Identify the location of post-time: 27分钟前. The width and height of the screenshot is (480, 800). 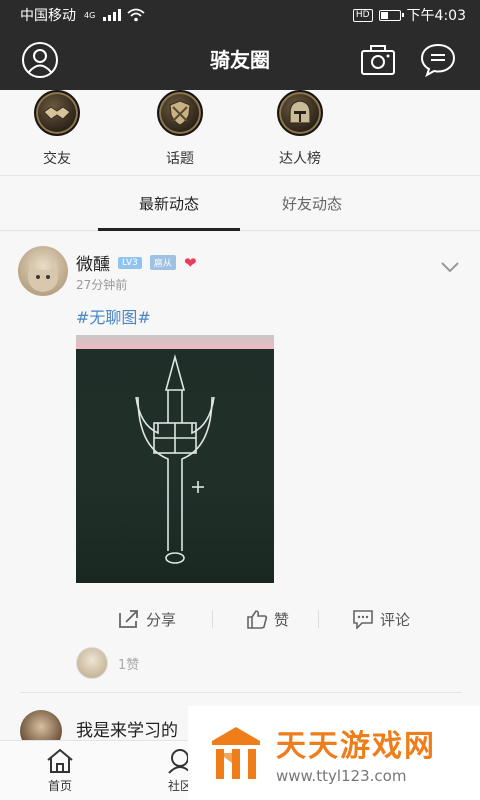
(102, 285).